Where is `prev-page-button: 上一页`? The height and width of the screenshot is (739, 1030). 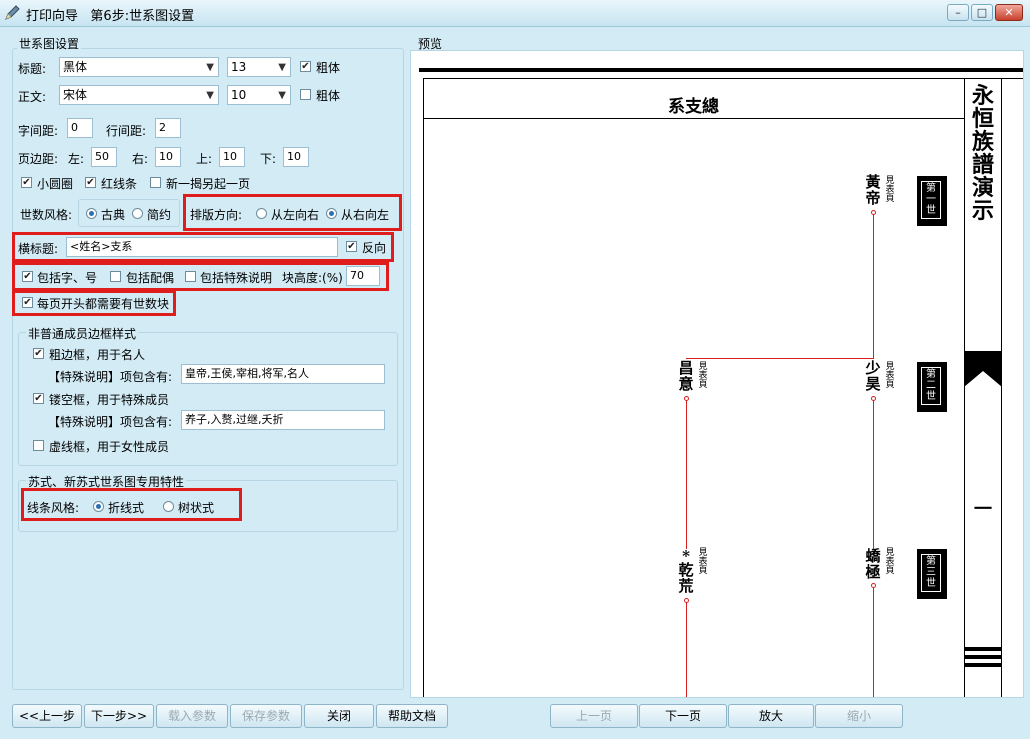 prev-page-button: 上一页 is located at coordinates (594, 716).